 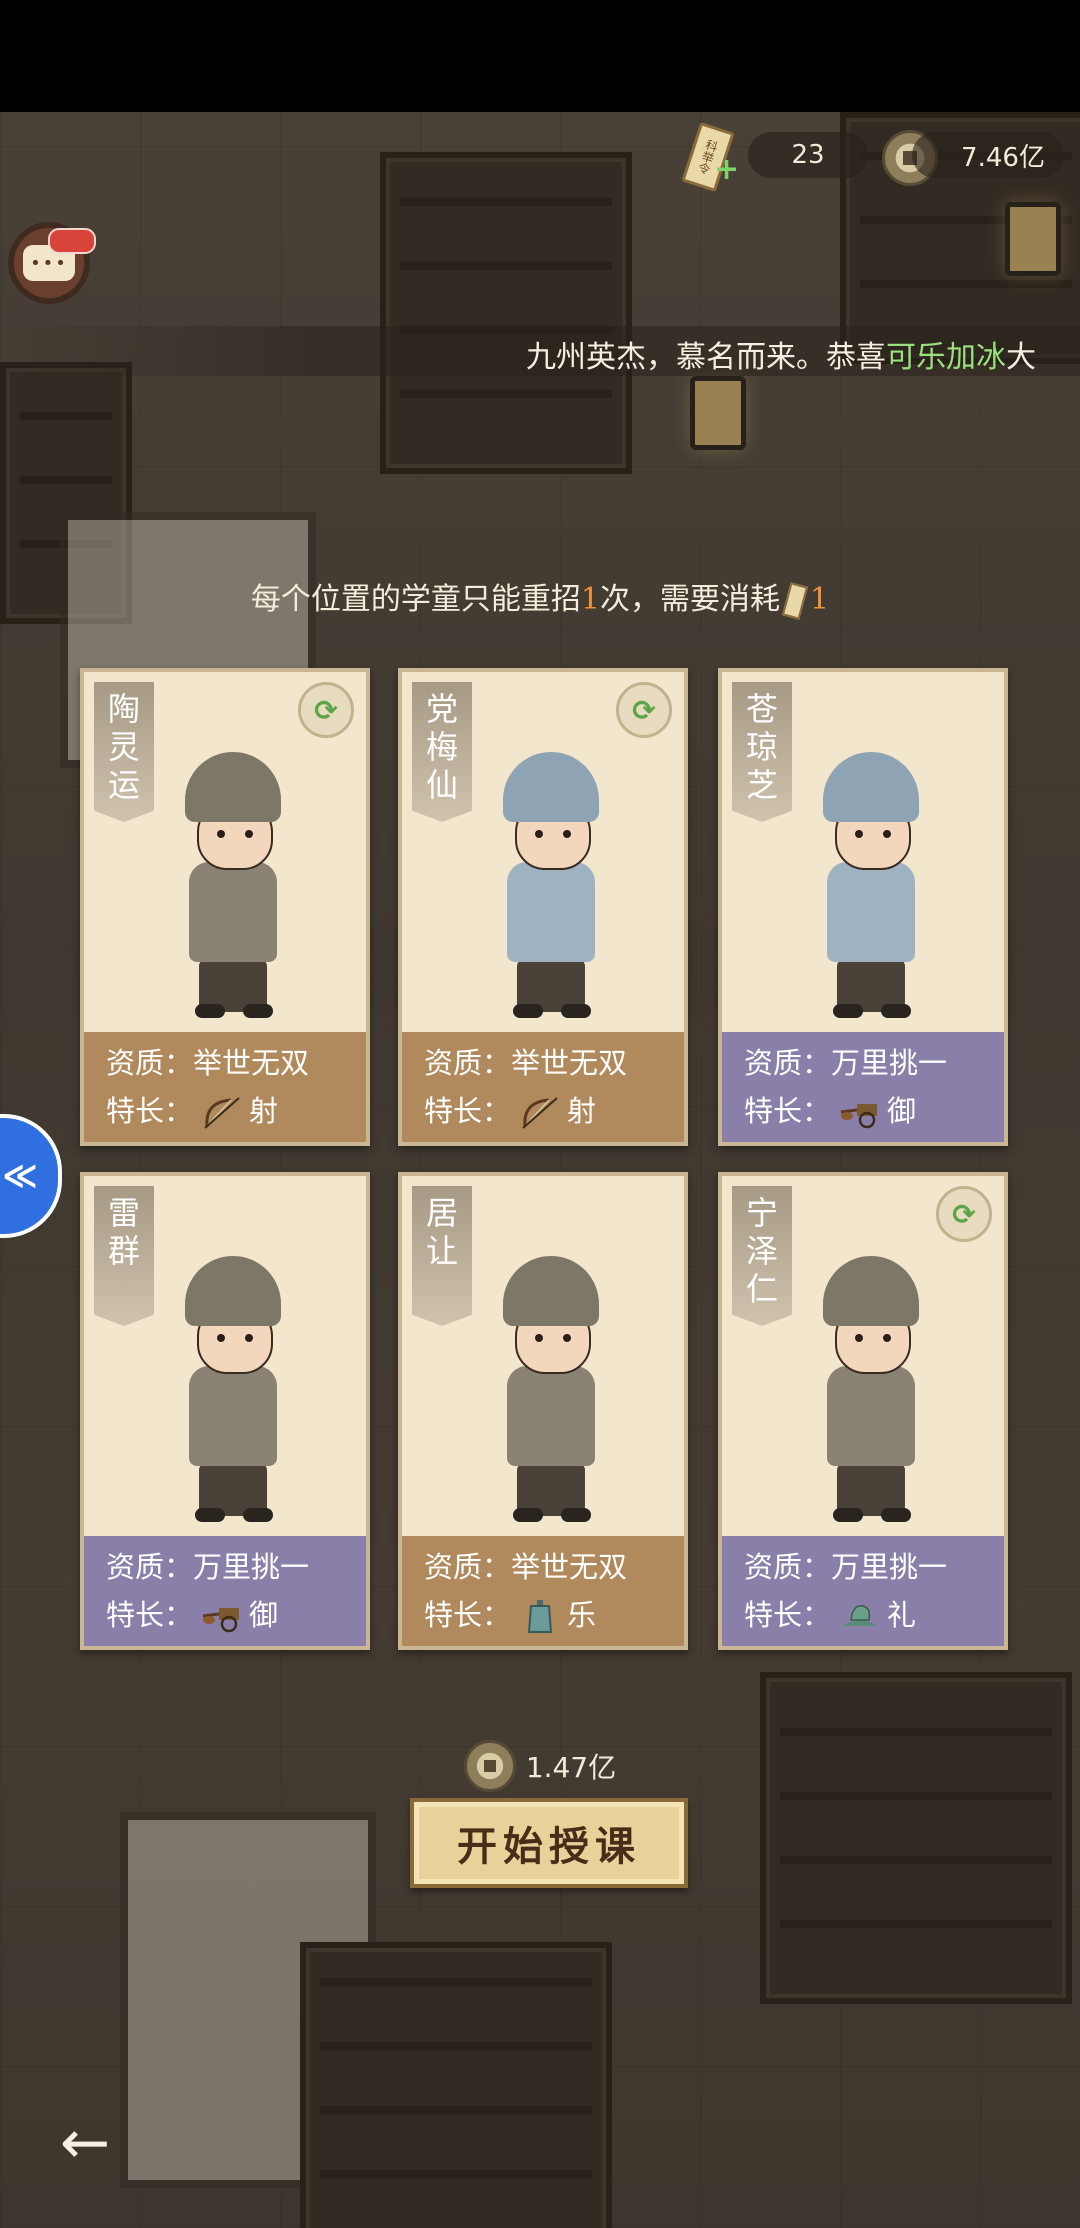 I want to click on specialty-row: 特长： 礼, so click(x=830, y=1613).